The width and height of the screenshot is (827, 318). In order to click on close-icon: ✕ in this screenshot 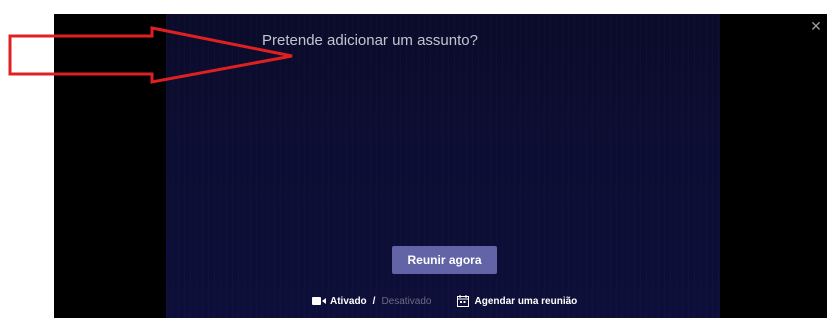, I will do `click(816, 26)`.